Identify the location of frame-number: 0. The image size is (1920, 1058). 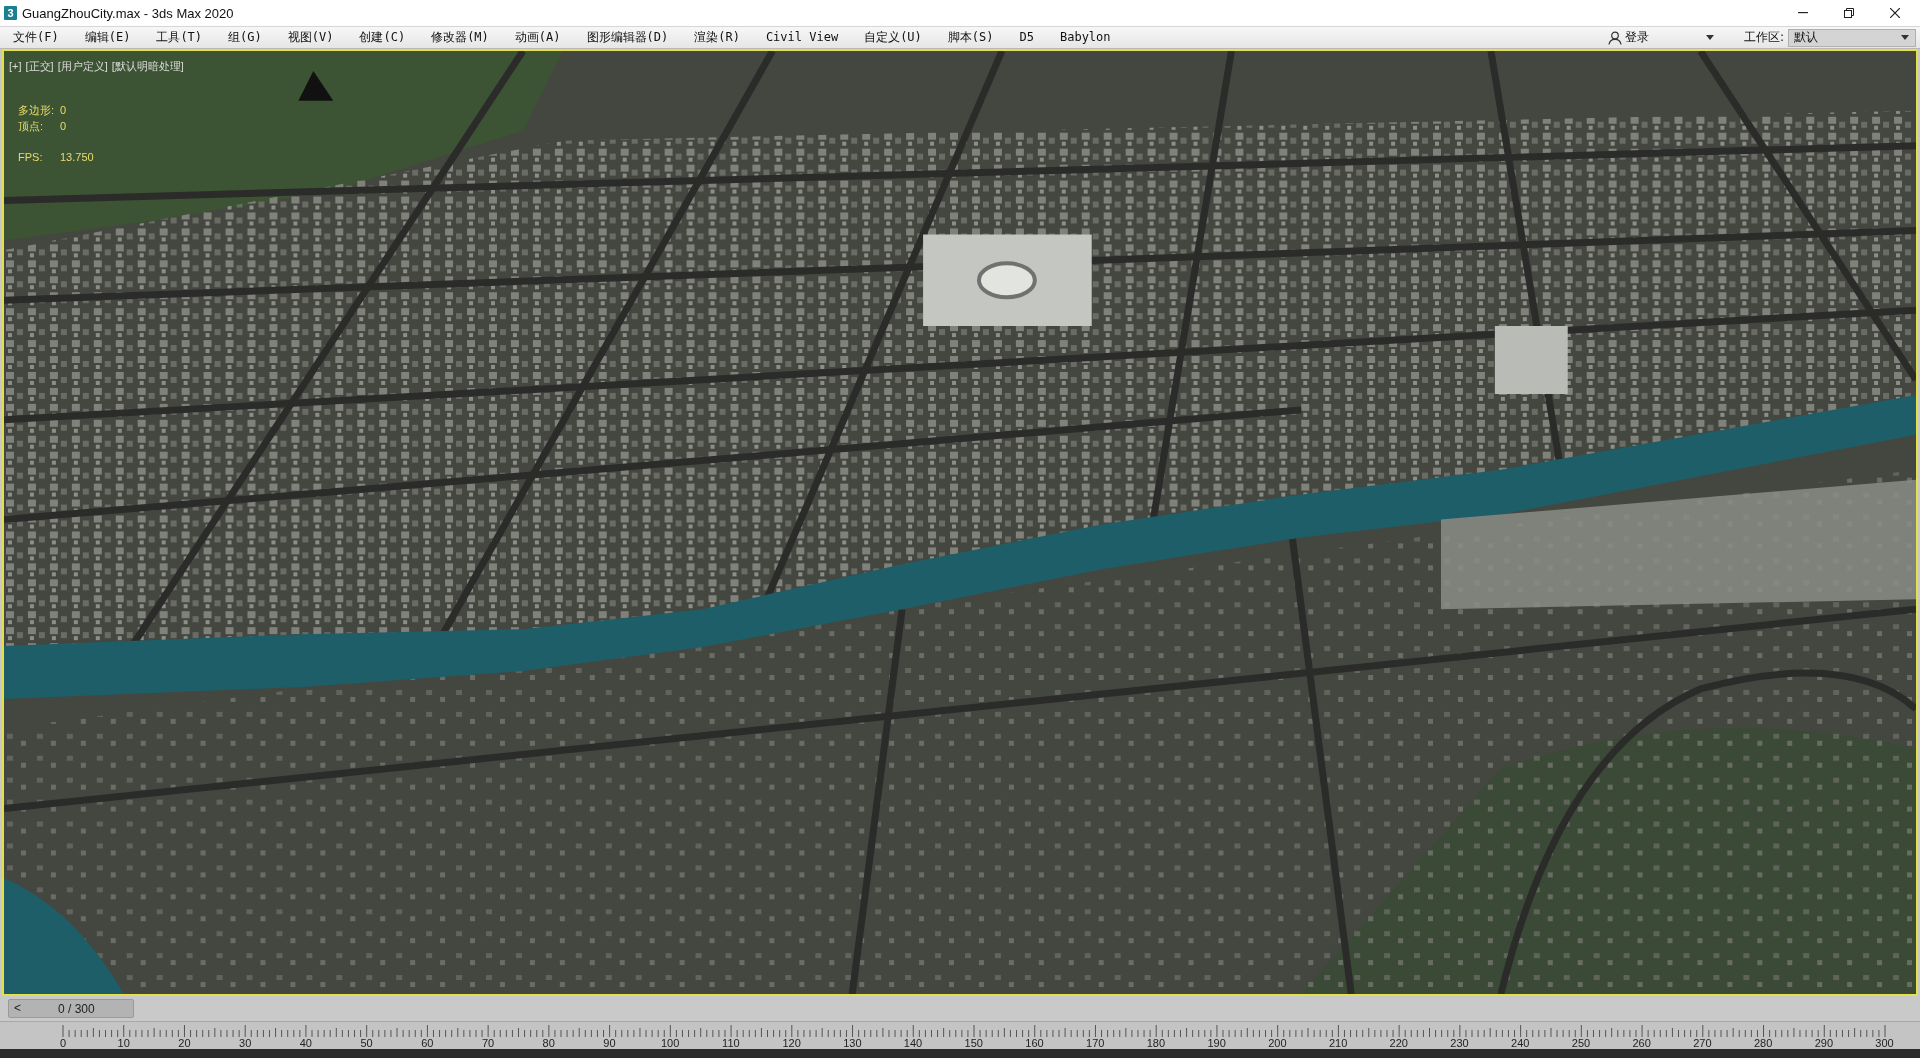
(63, 1043).